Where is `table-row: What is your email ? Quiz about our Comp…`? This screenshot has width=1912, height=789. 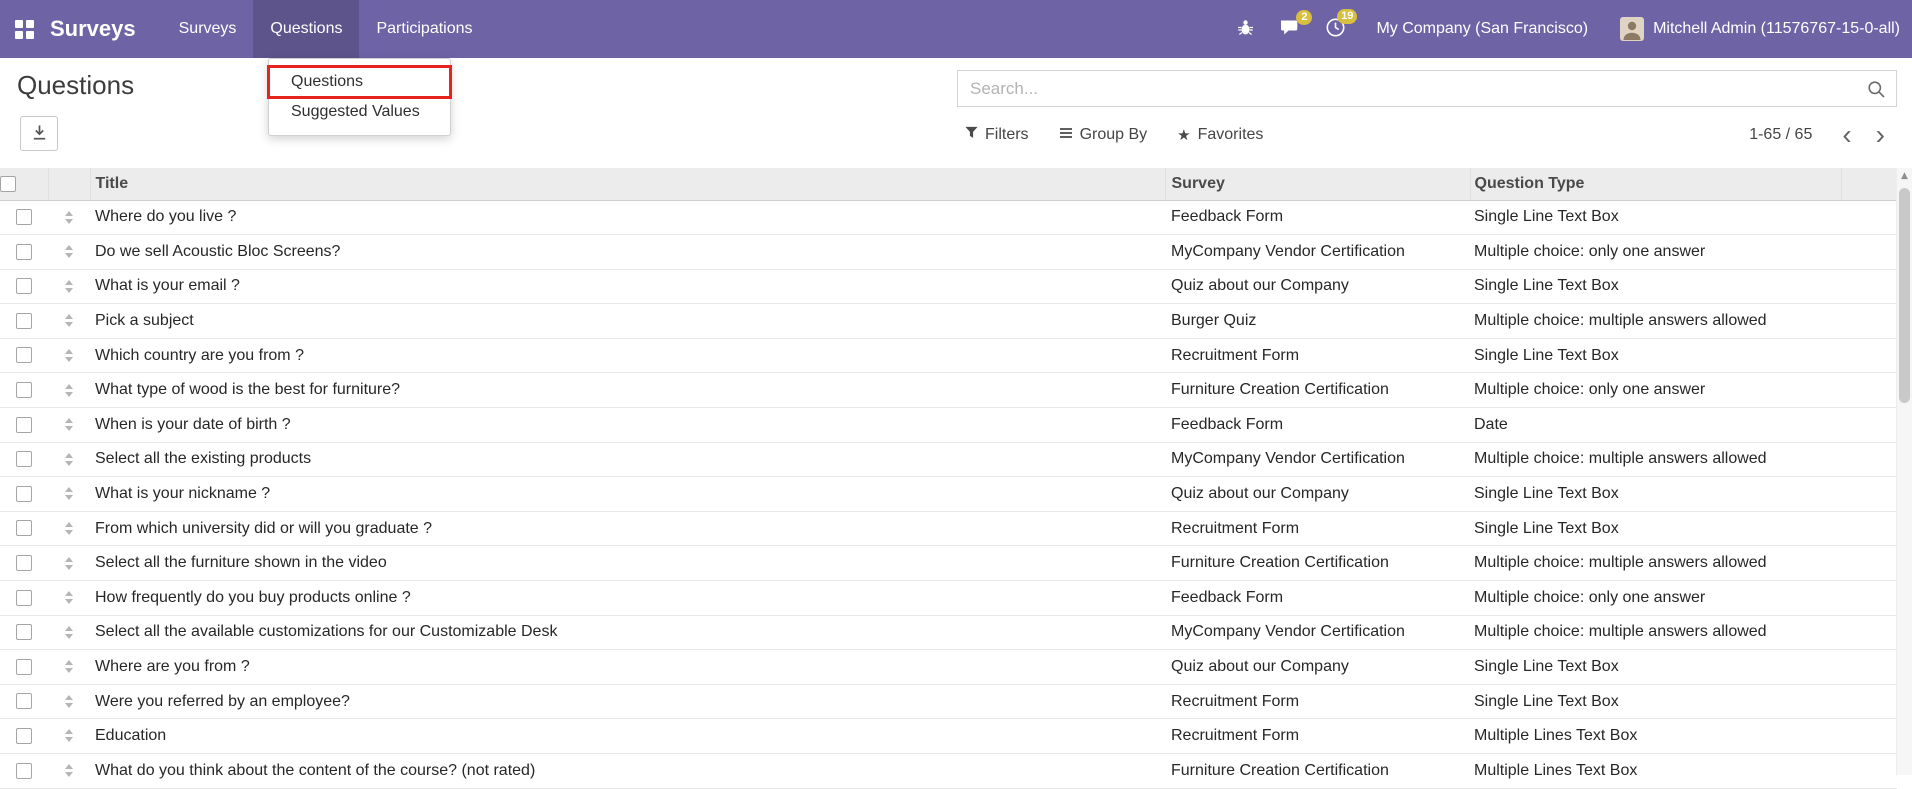
table-row: What is your email ? Quiz about our Comp… is located at coordinates (948, 287).